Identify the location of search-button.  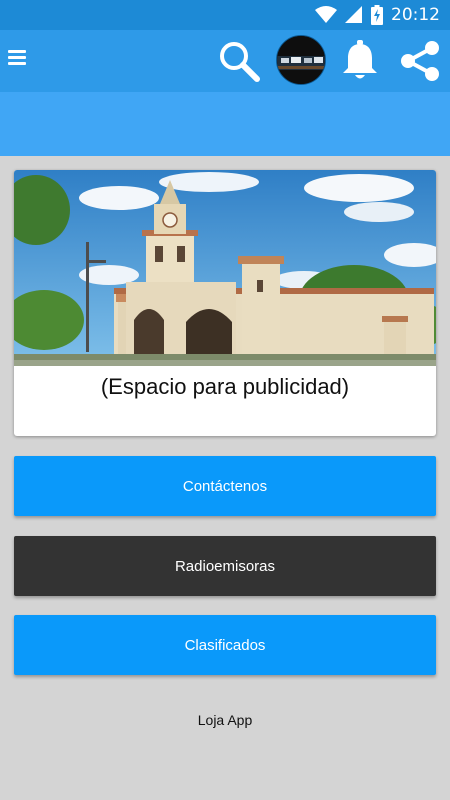
(239, 61).